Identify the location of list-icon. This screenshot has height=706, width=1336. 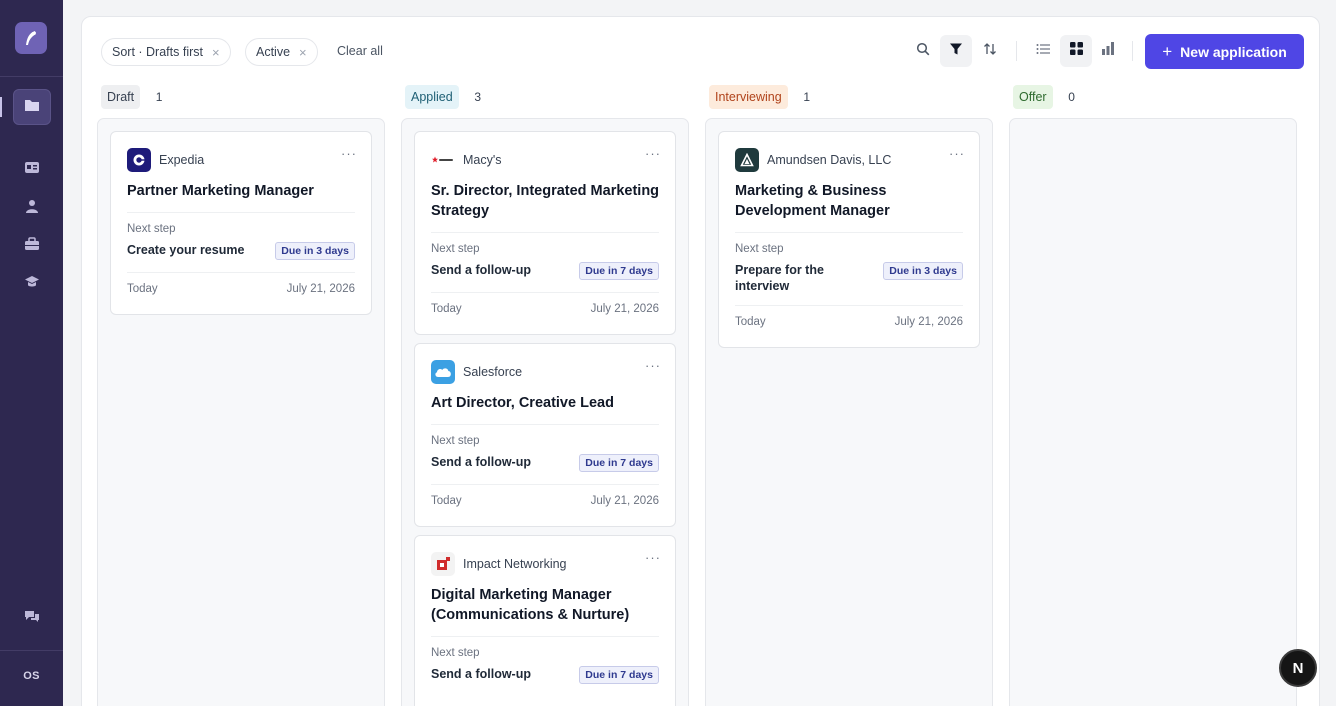
(1043, 51).